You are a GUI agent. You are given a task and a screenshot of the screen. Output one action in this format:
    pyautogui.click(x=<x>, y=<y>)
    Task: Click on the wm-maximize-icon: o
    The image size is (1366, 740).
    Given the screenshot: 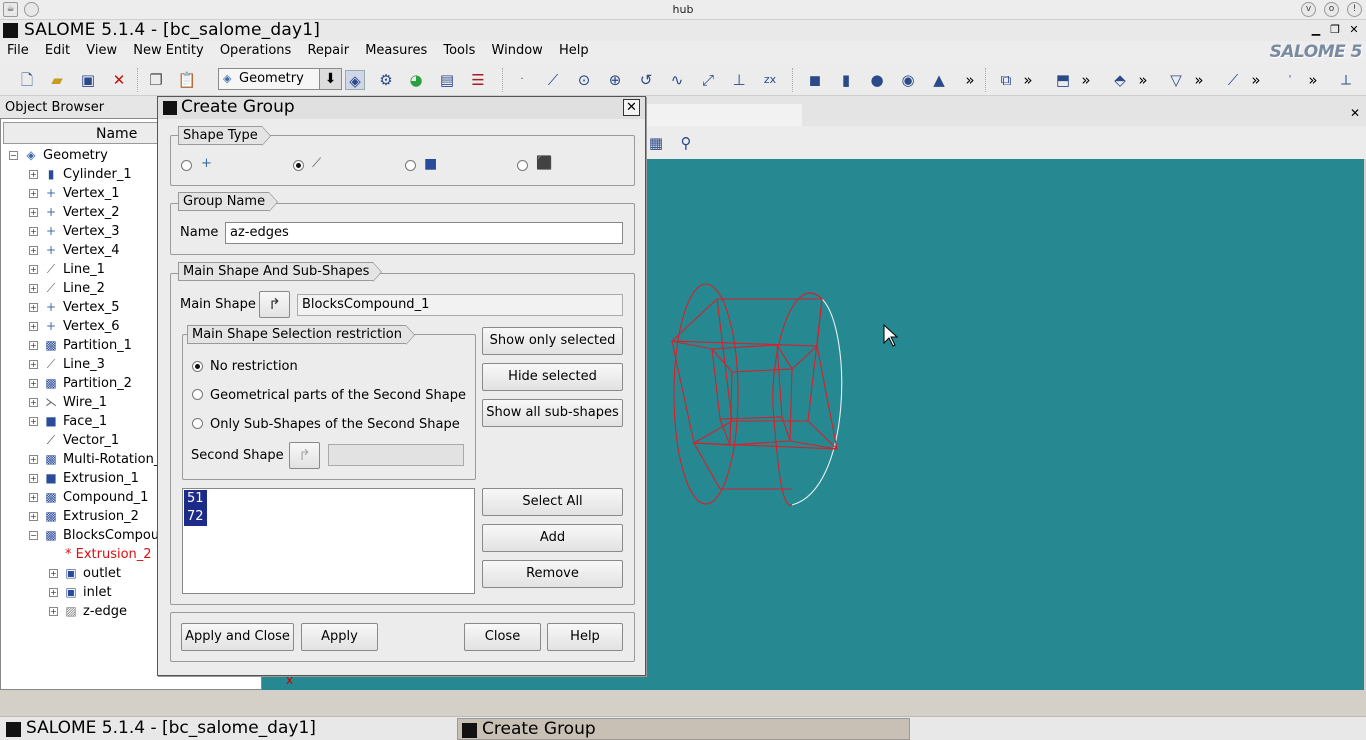 What is the action you would take?
    pyautogui.click(x=1331, y=9)
    